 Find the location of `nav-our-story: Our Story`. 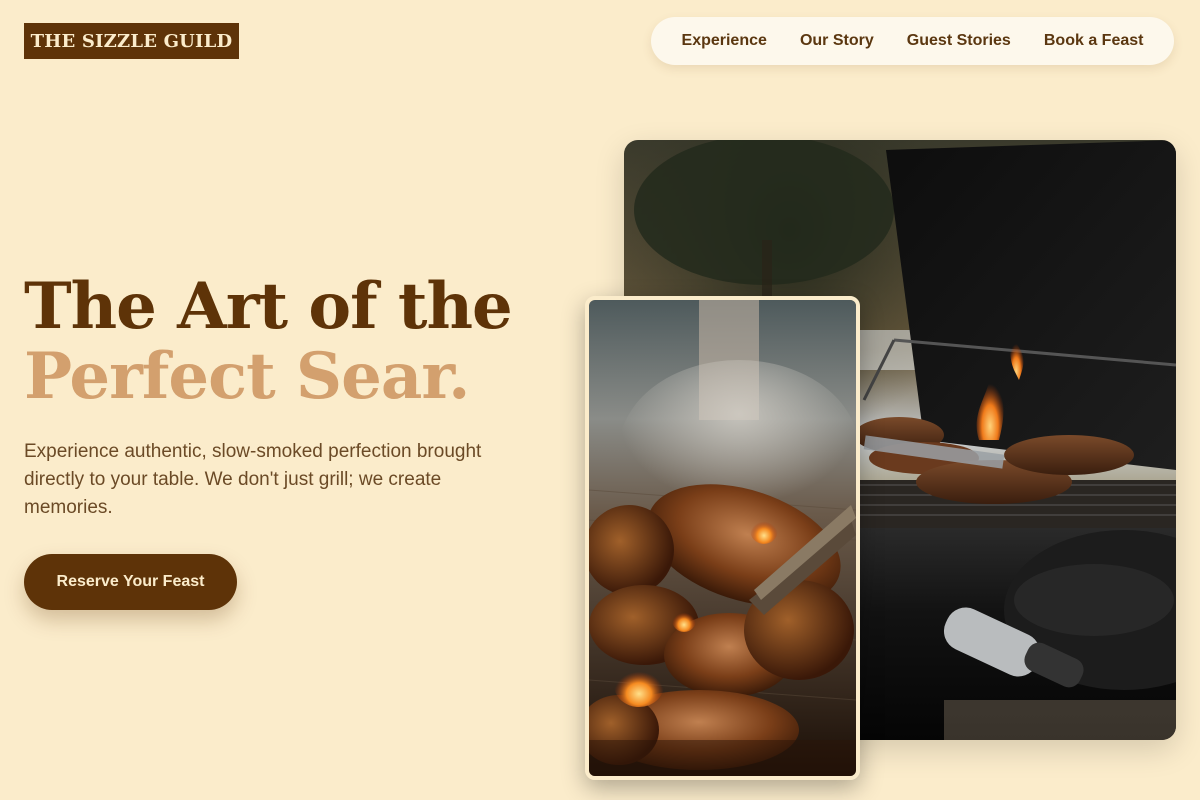

nav-our-story: Our Story is located at coordinates (837, 41).